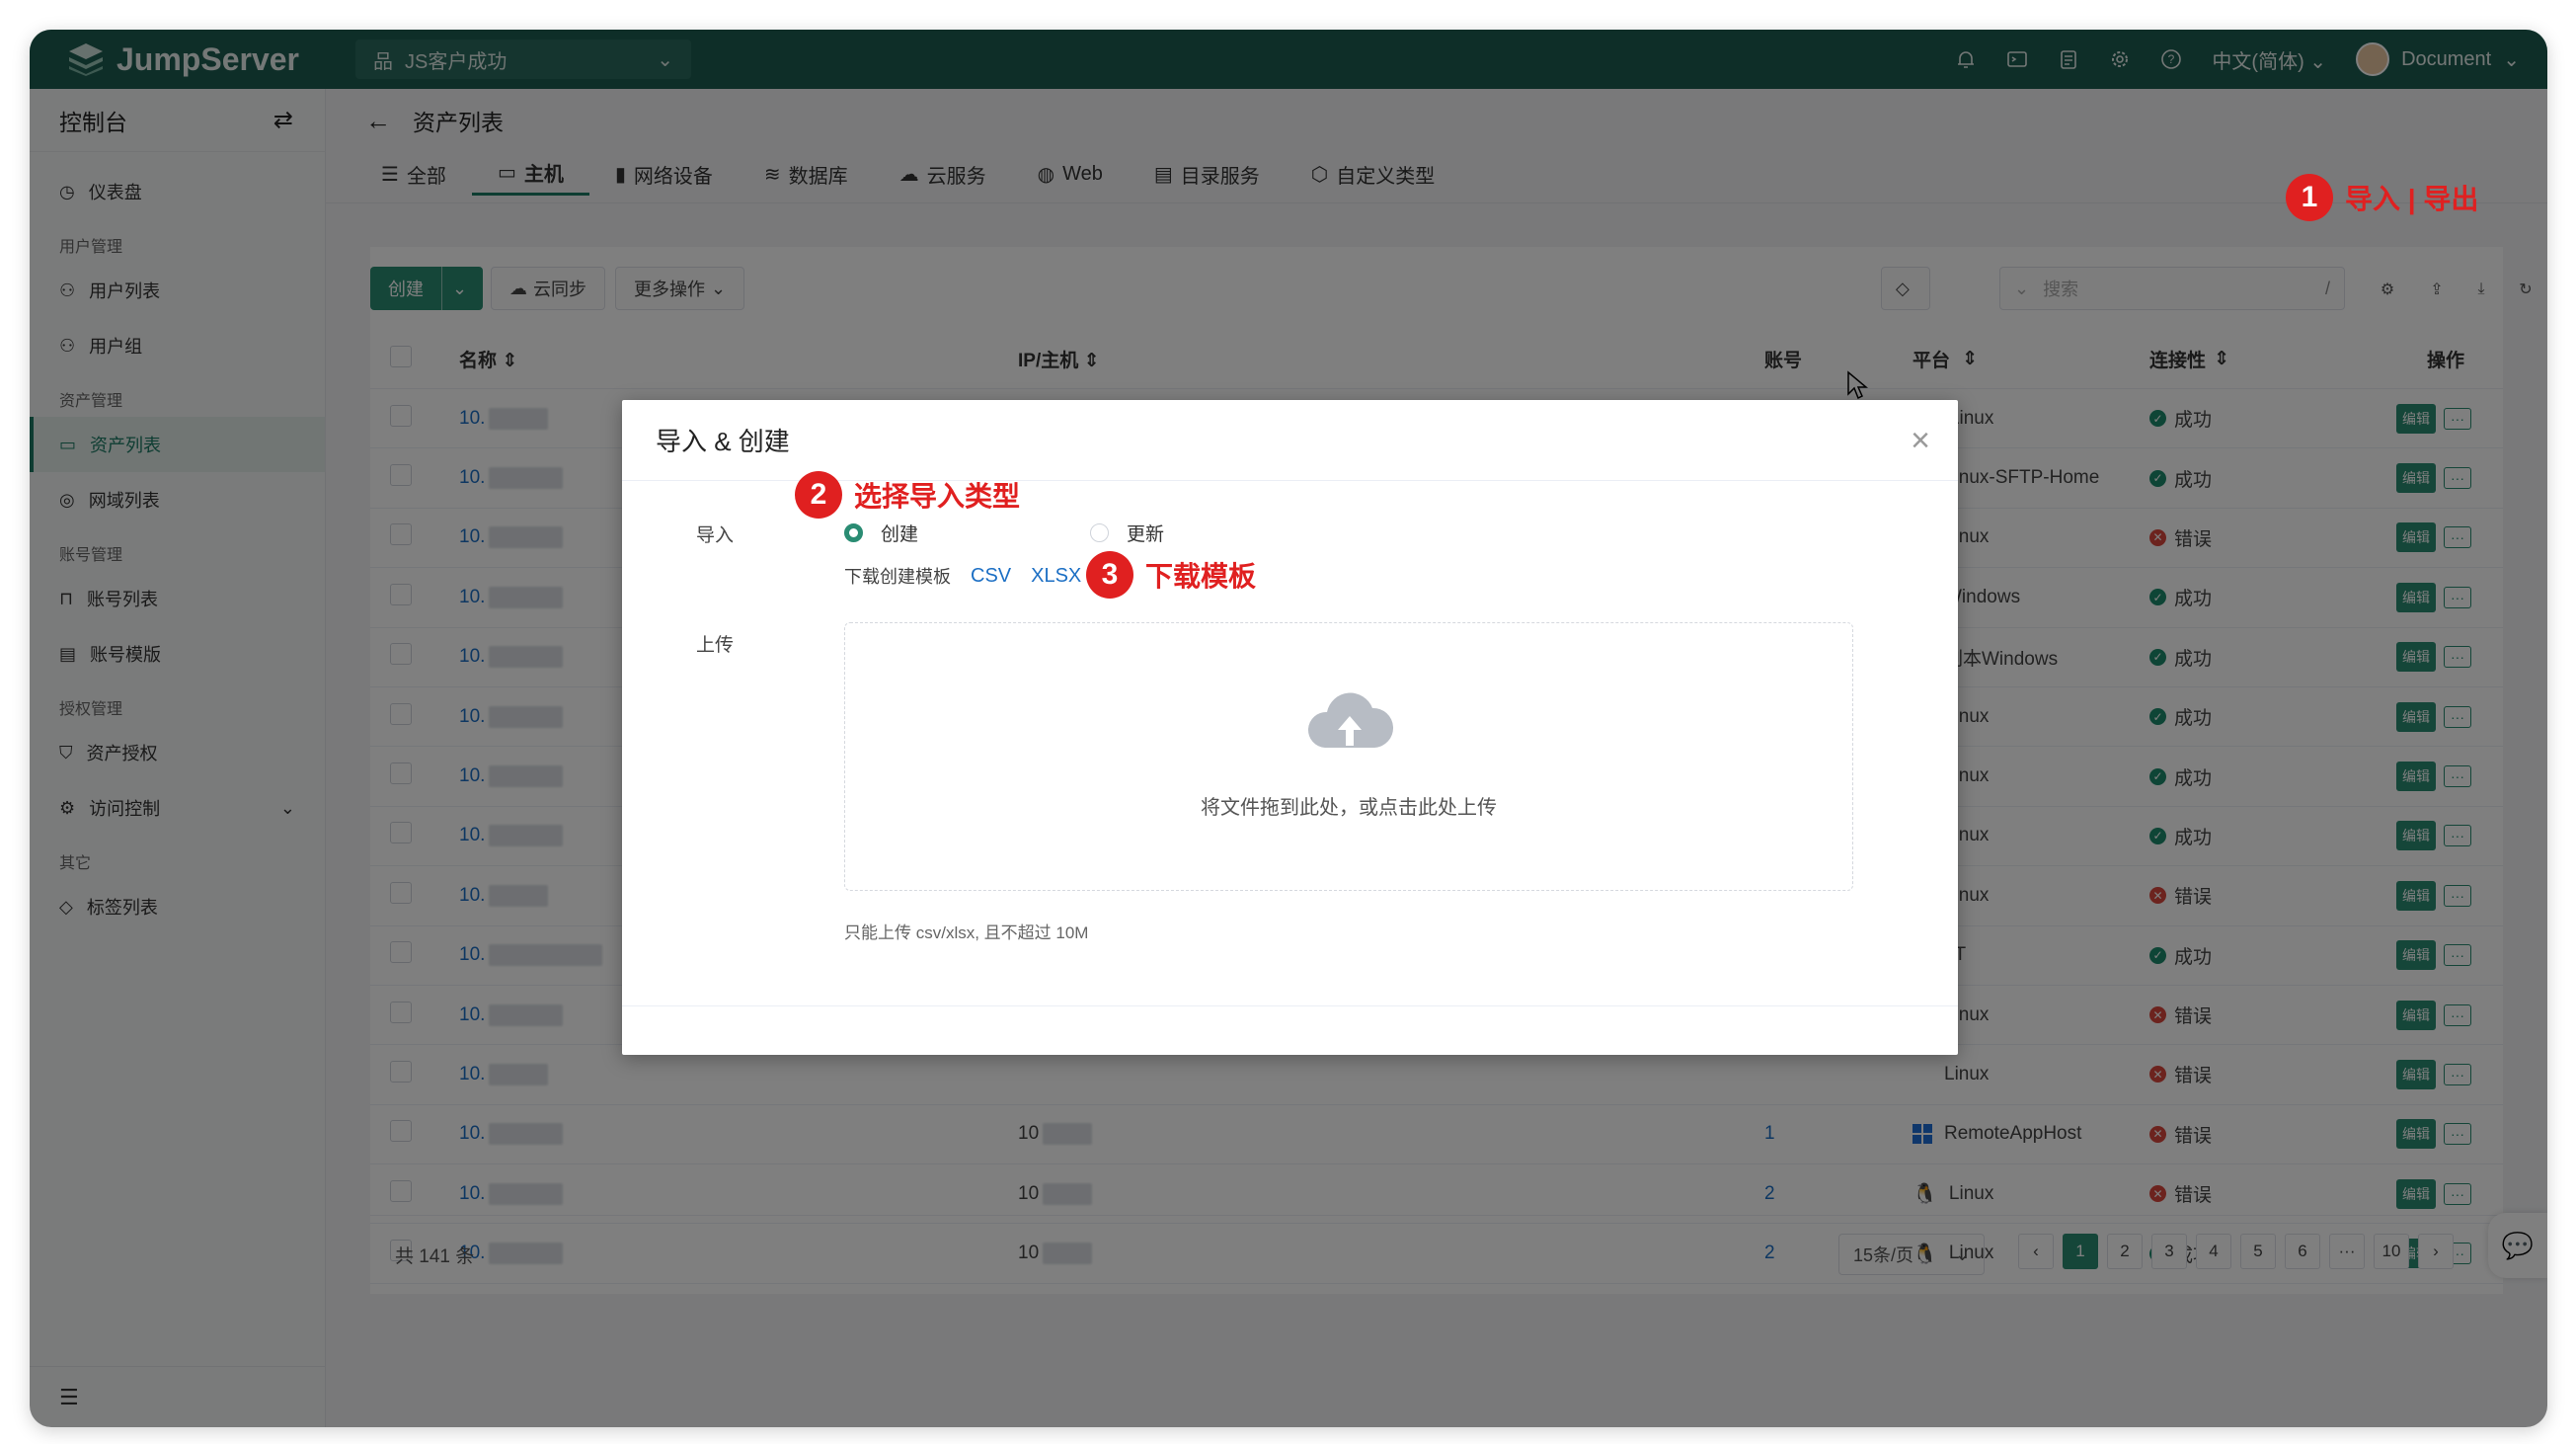 The width and height of the screenshot is (2576, 1444). What do you see at coordinates (1348, 756) in the screenshot?
I see `upload-dropzone: 将文件拖到此处，或点击此处上传` at bounding box center [1348, 756].